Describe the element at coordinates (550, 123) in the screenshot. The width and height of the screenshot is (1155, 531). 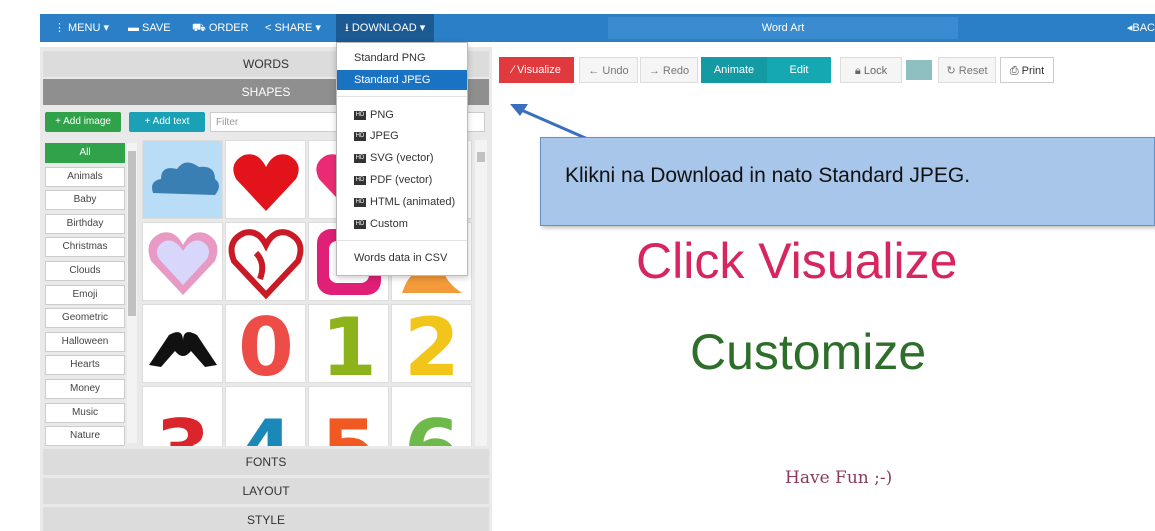
I see `callout-arrow` at that location.